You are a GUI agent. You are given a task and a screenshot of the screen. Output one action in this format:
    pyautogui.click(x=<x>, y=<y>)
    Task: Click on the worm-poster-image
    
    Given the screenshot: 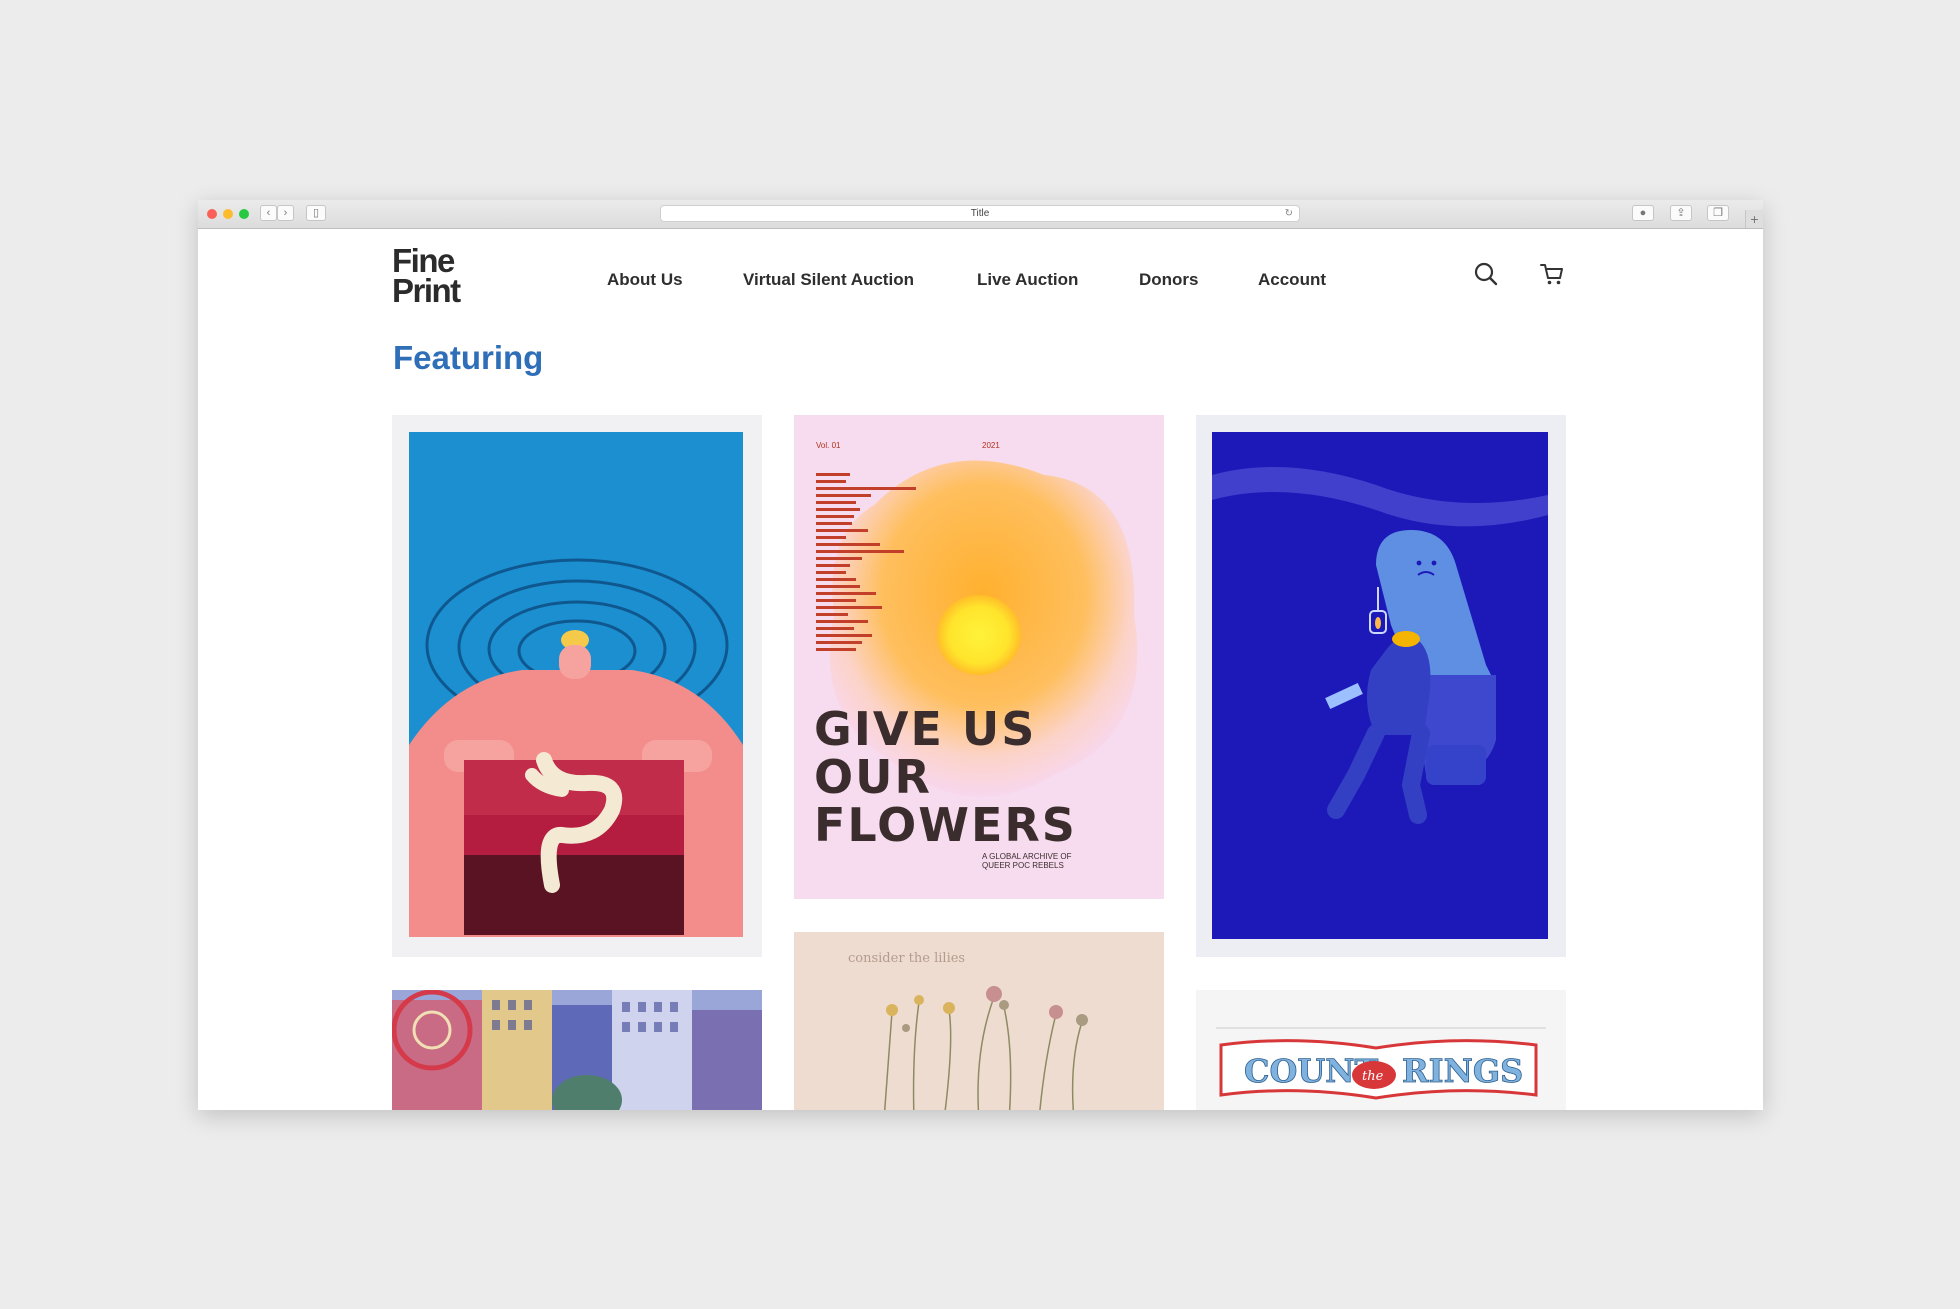 What is the action you would take?
    pyautogui.click(x=576, y=684)
    